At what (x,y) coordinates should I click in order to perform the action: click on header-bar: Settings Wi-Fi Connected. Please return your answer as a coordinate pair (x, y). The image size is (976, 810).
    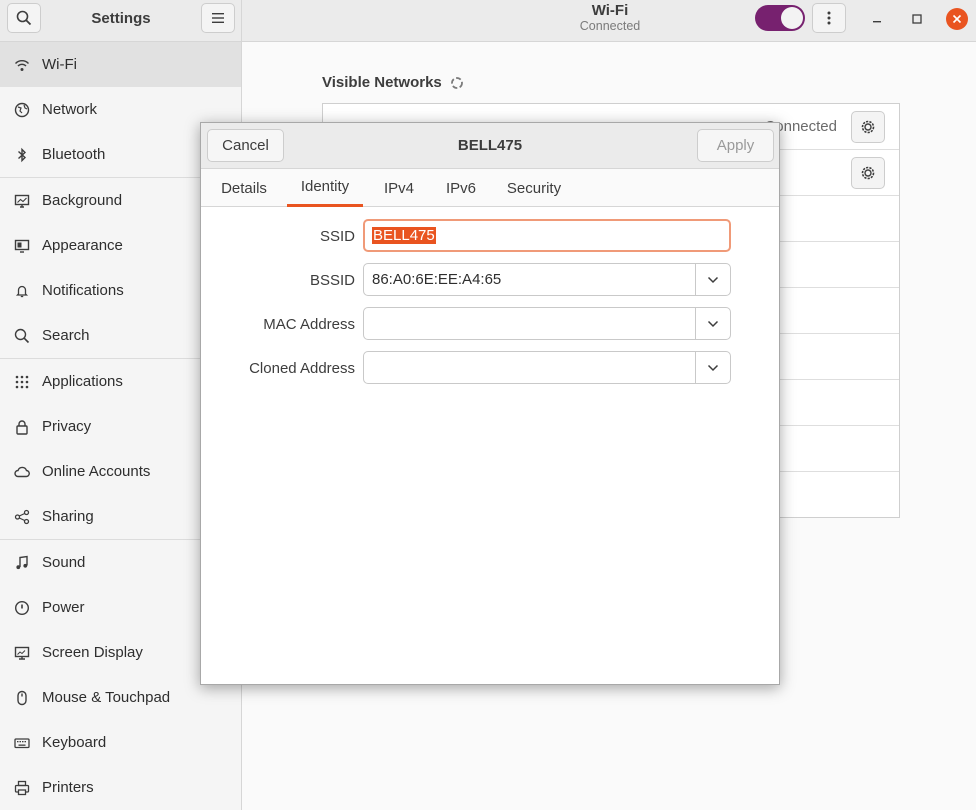
    Looking at the image, I should click on (488, 21).